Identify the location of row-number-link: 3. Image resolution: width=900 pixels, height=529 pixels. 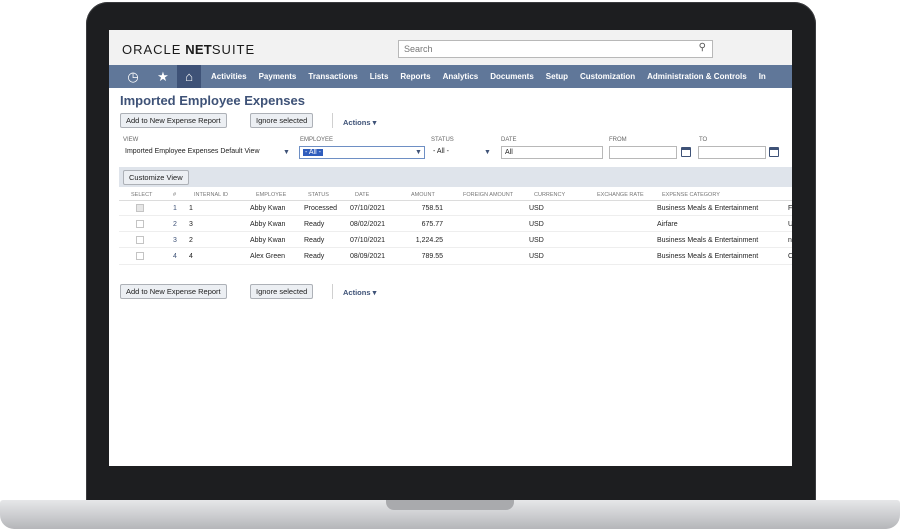
(175, 240).